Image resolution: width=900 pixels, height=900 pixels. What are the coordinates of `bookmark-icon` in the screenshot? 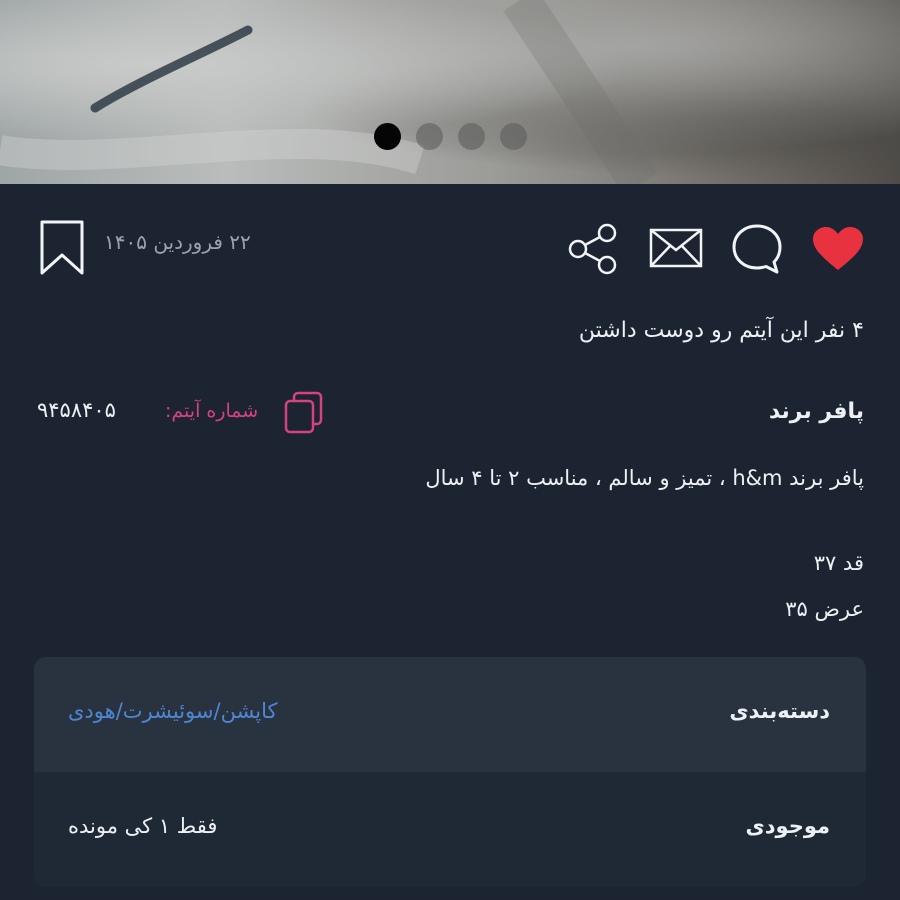 It's located at (62, 248).